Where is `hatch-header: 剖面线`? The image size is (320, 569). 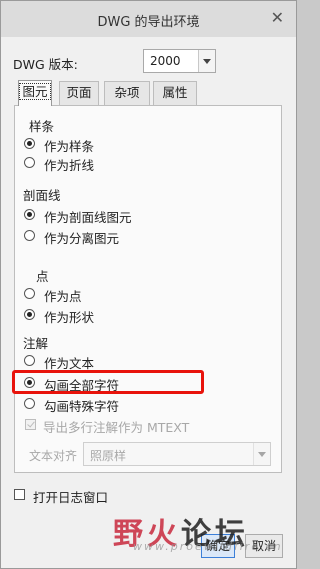 hatch-header: 剖面线 is located at coordinates (42, 195).